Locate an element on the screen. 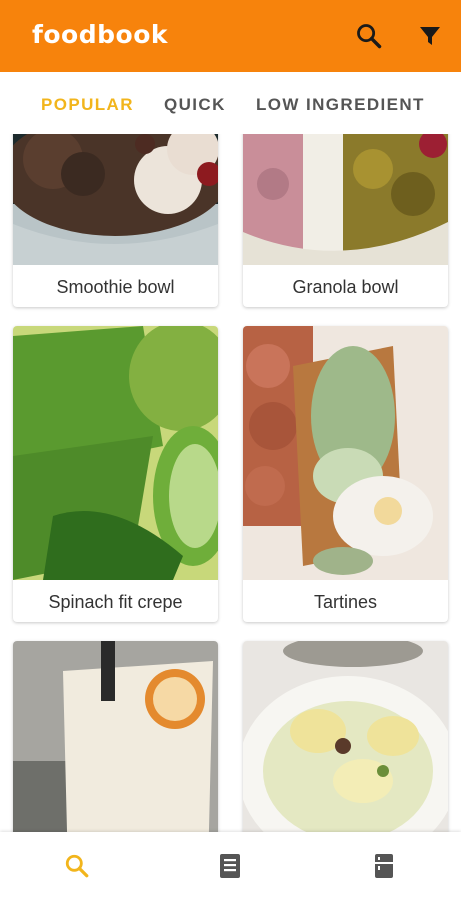  fridge-icon is located at coordinates (384, 866).